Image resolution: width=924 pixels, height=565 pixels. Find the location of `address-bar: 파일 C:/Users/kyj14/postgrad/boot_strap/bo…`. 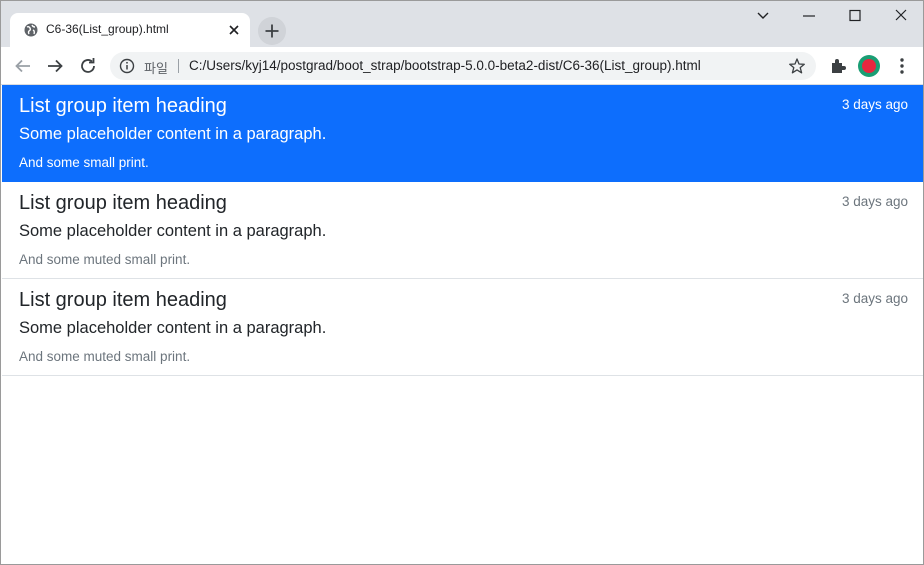

address-bar: 파일 C:/Users/kyj14/postgrad/boot_strap/bo… is located at coordinates (463, 66).